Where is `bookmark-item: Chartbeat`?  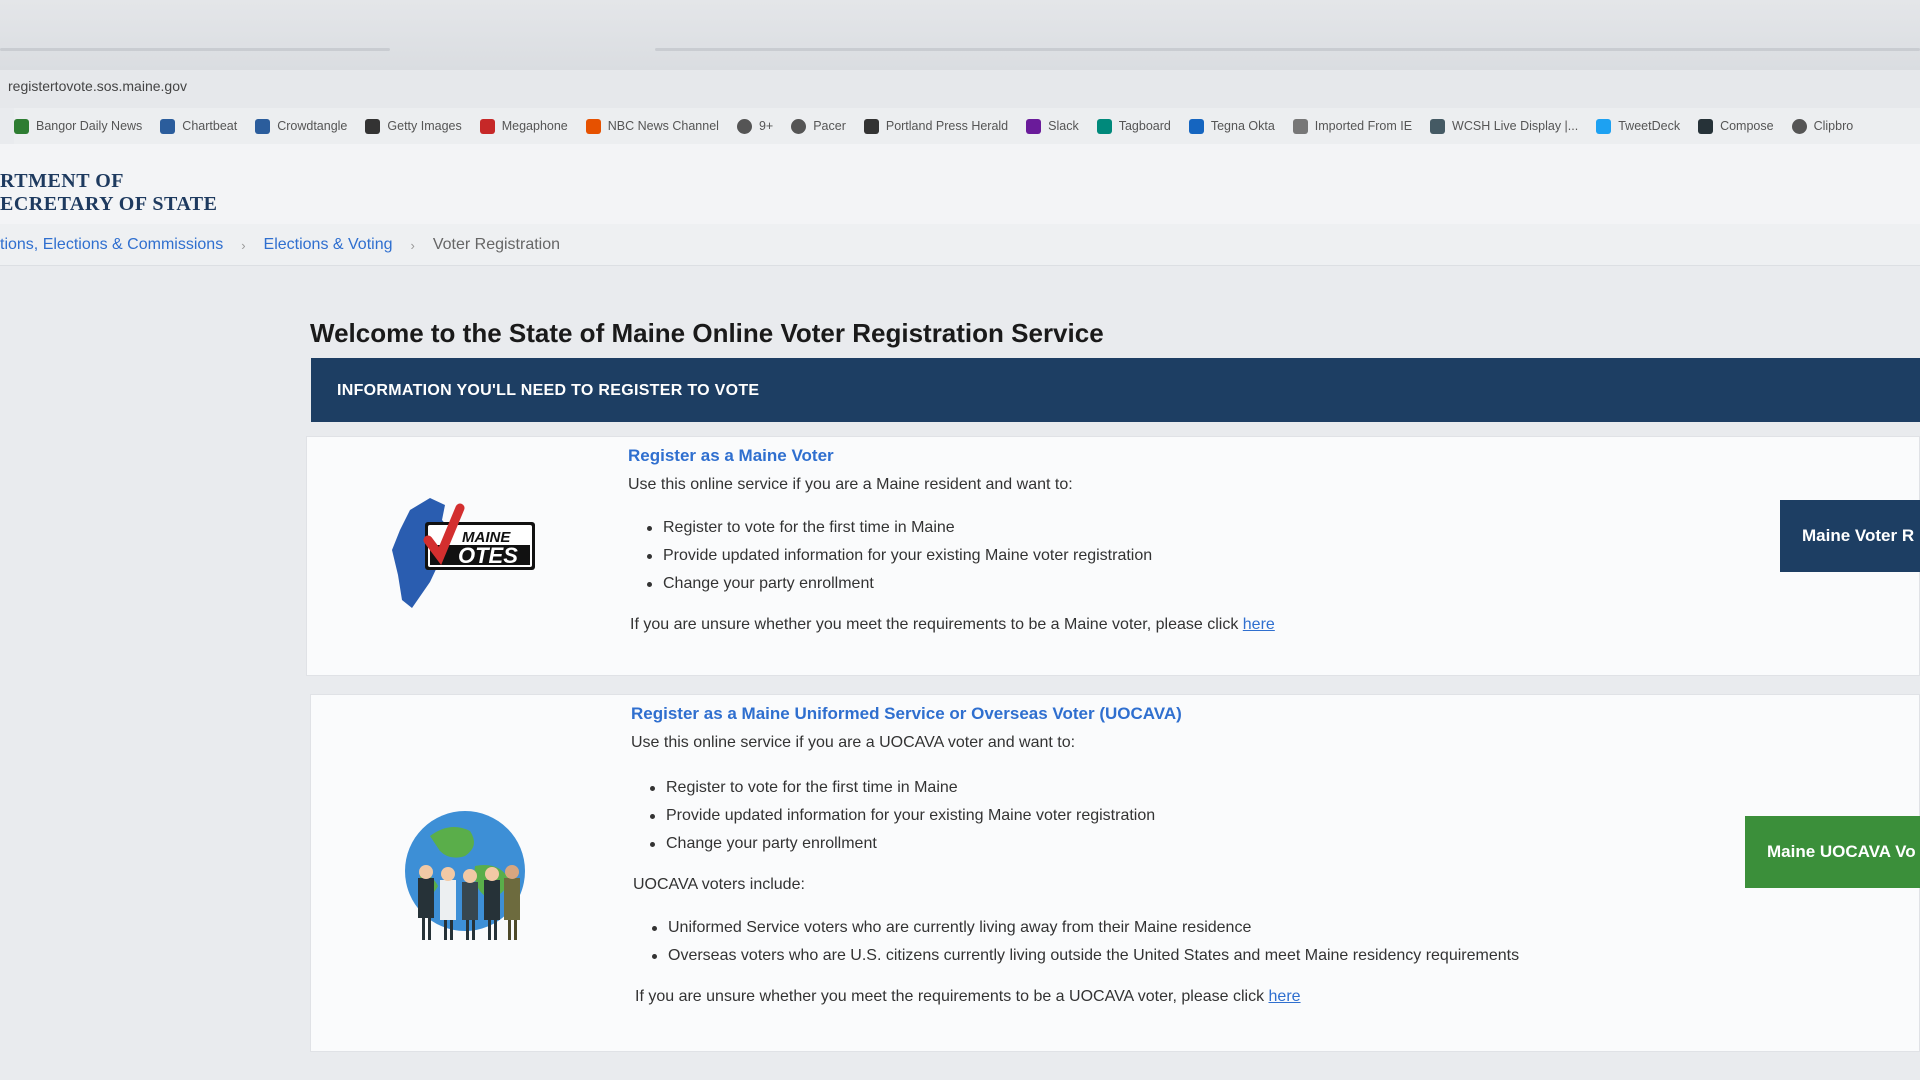 bookmark-item: Chartbeat is located at coordinates (199, 126).